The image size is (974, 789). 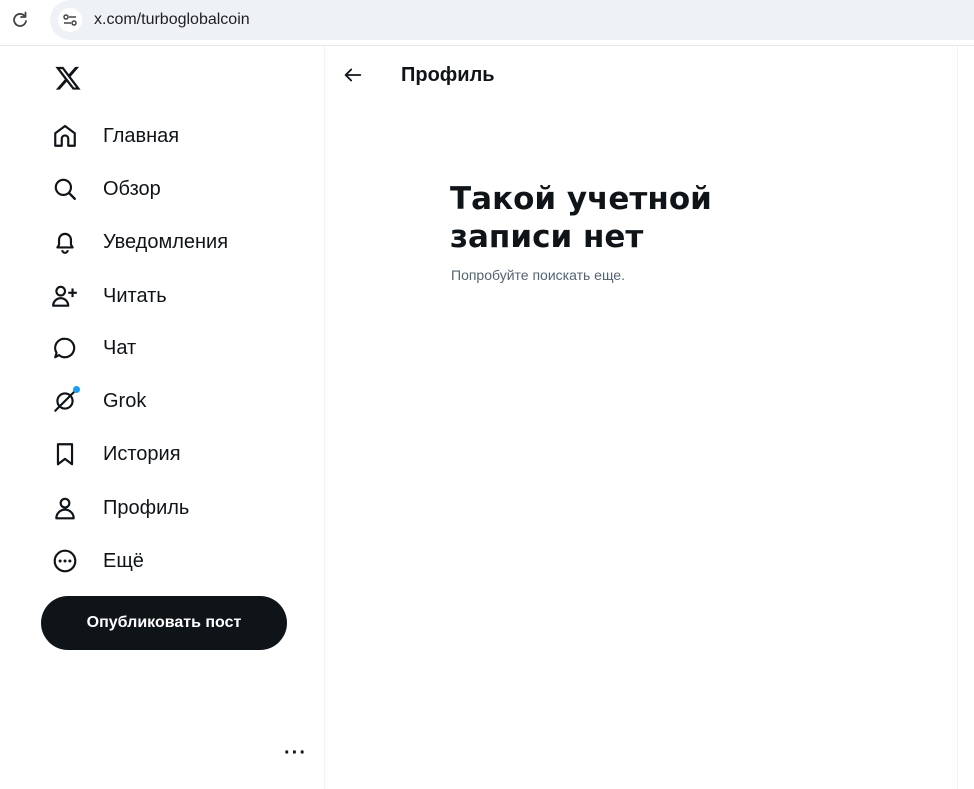 I want to click on sidebar-item-chat: Чат, so click(x=93, y=348).